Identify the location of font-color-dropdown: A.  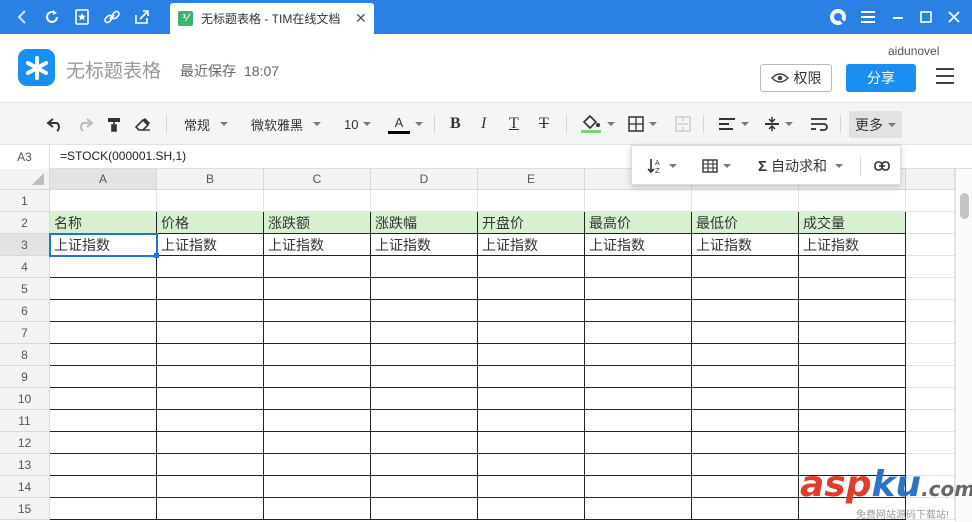
(405, 124).